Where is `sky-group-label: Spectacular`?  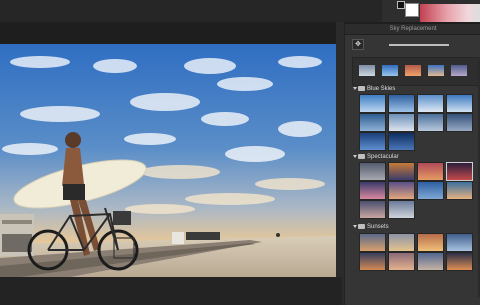
sky-group-label: Spectacular is located at coordinates (383, 157).